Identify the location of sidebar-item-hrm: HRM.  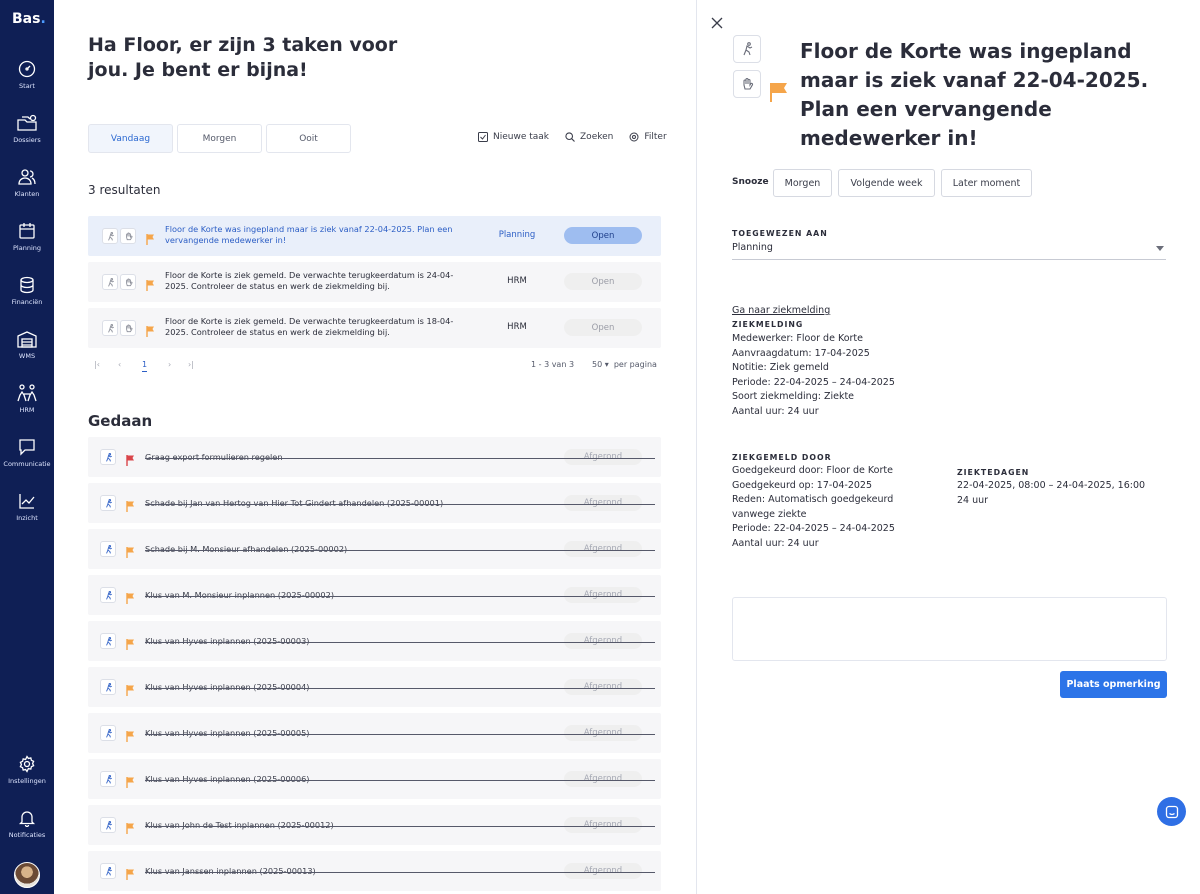
(27, 399).